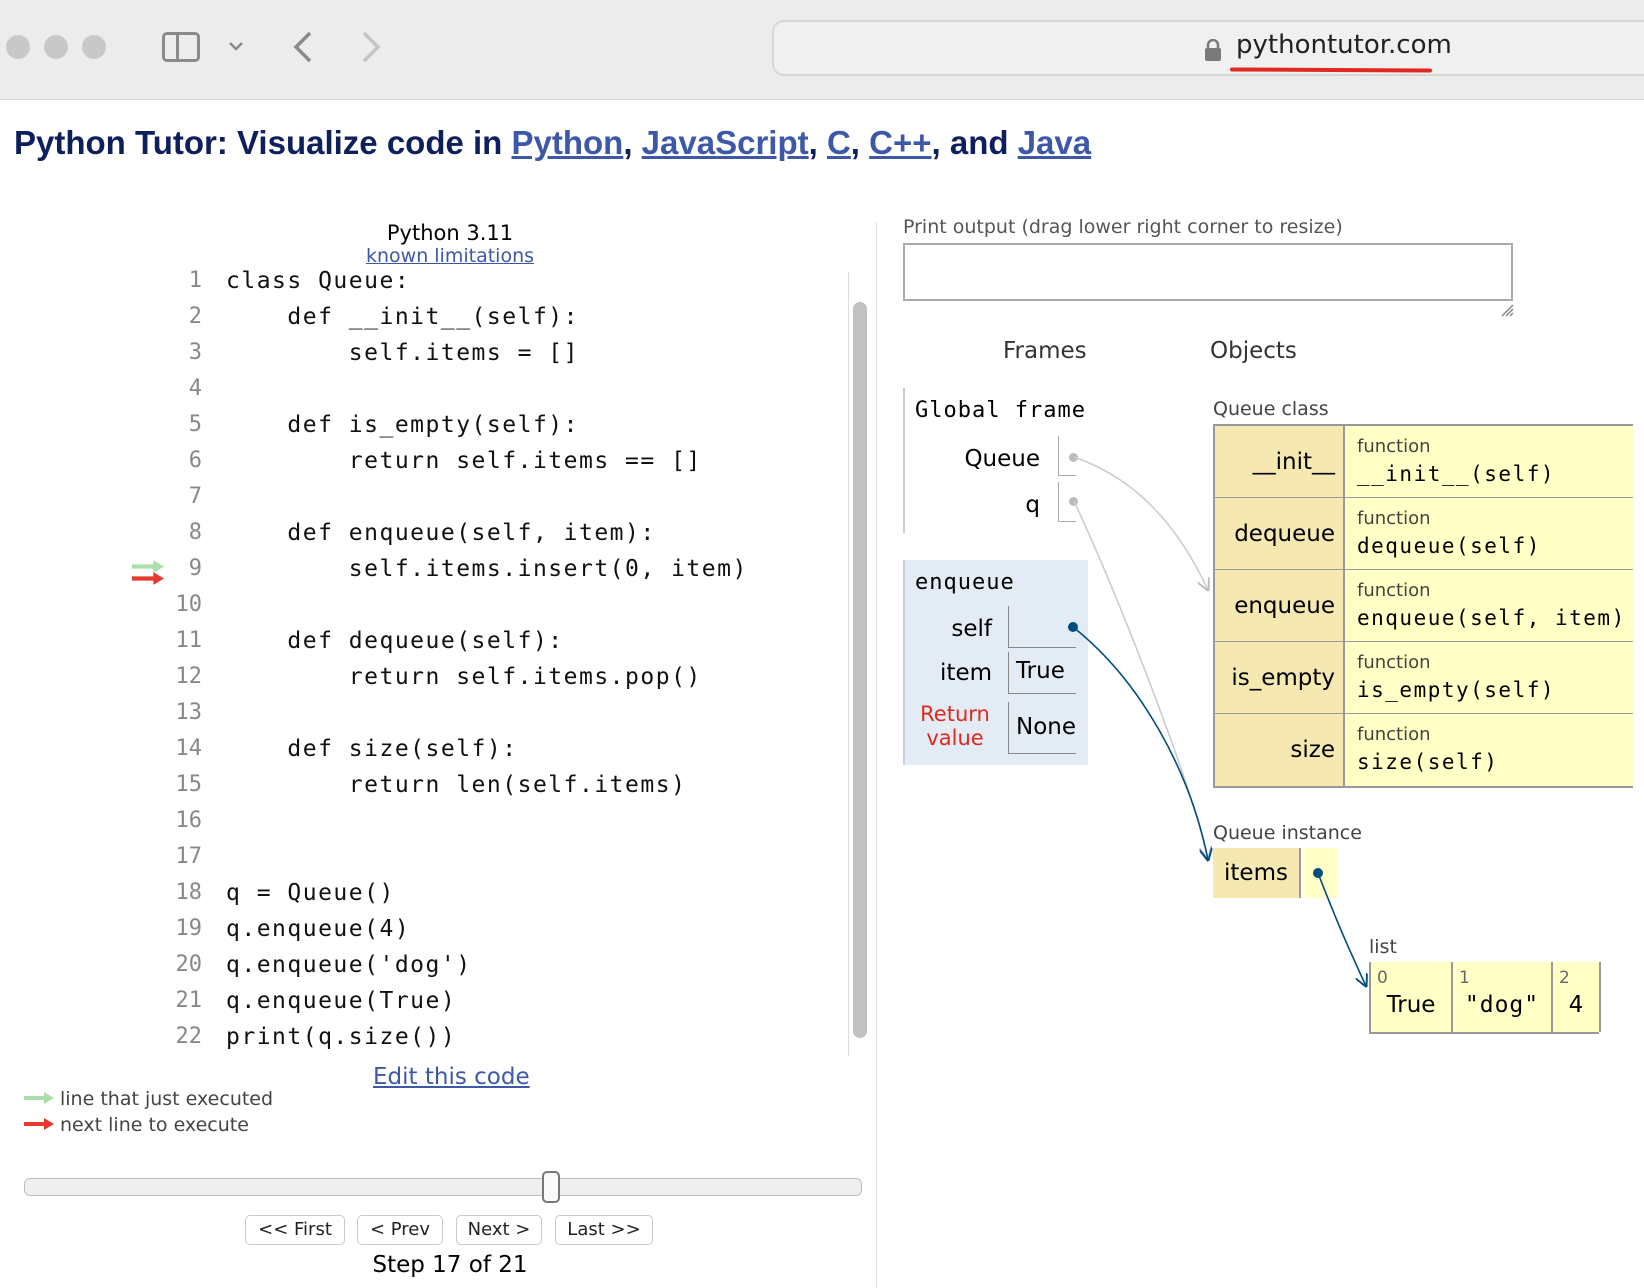  Describe the element at coordinates (971, 629) in the screenshot. I see `frame-var-self: self` at that location.